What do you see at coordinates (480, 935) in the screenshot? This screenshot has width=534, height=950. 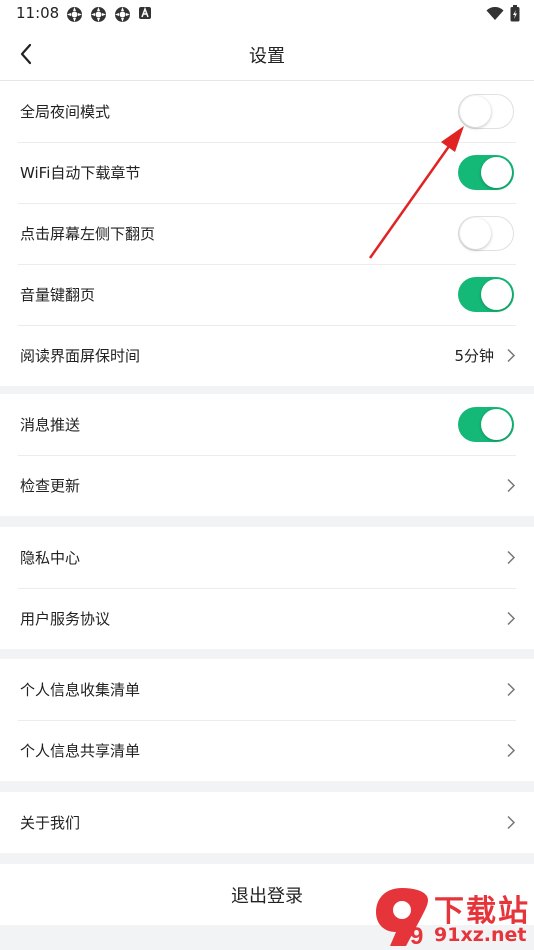 I see `watermark-url: 91xz.net` at bounding box center [480, 935].